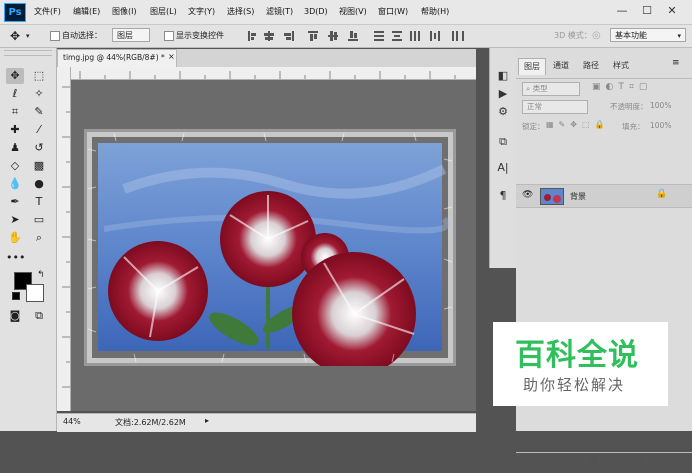  What do you see at coordinates (580, 364) in the screenshot?
I see `watermark-badge: 百科全说 助你轻松解决` at bounding box center [580, 364].